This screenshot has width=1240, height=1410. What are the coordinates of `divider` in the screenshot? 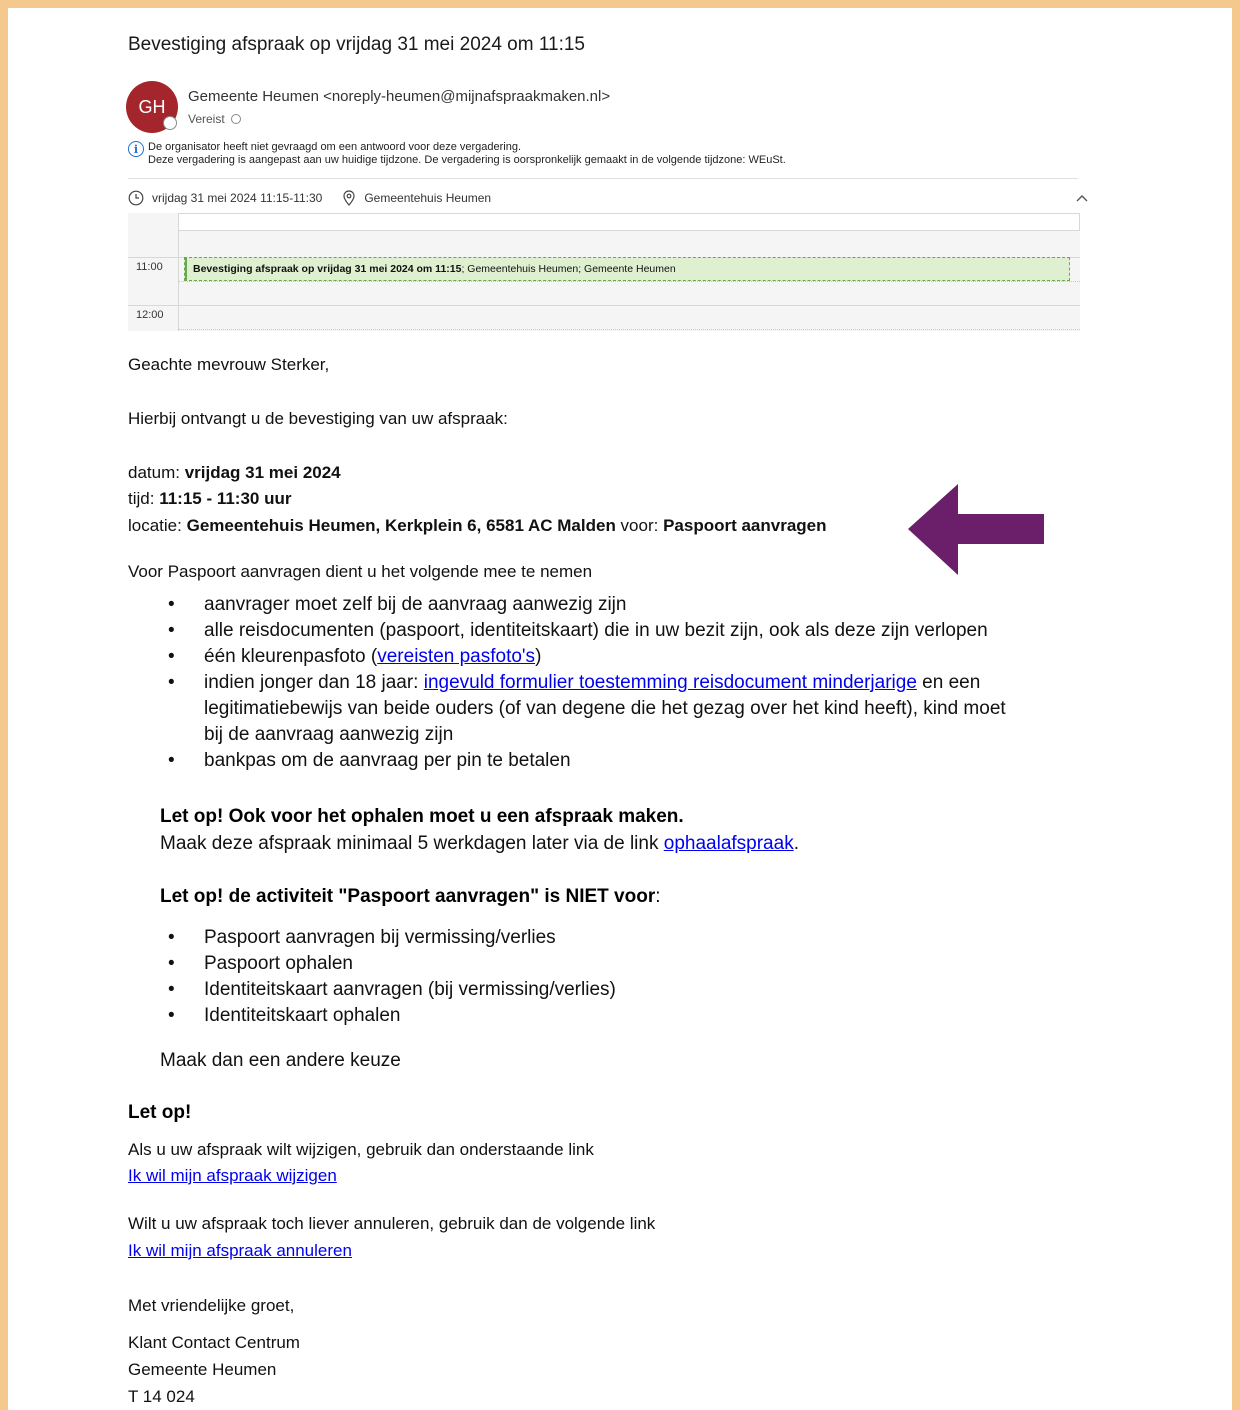 It's located at (603, 178).